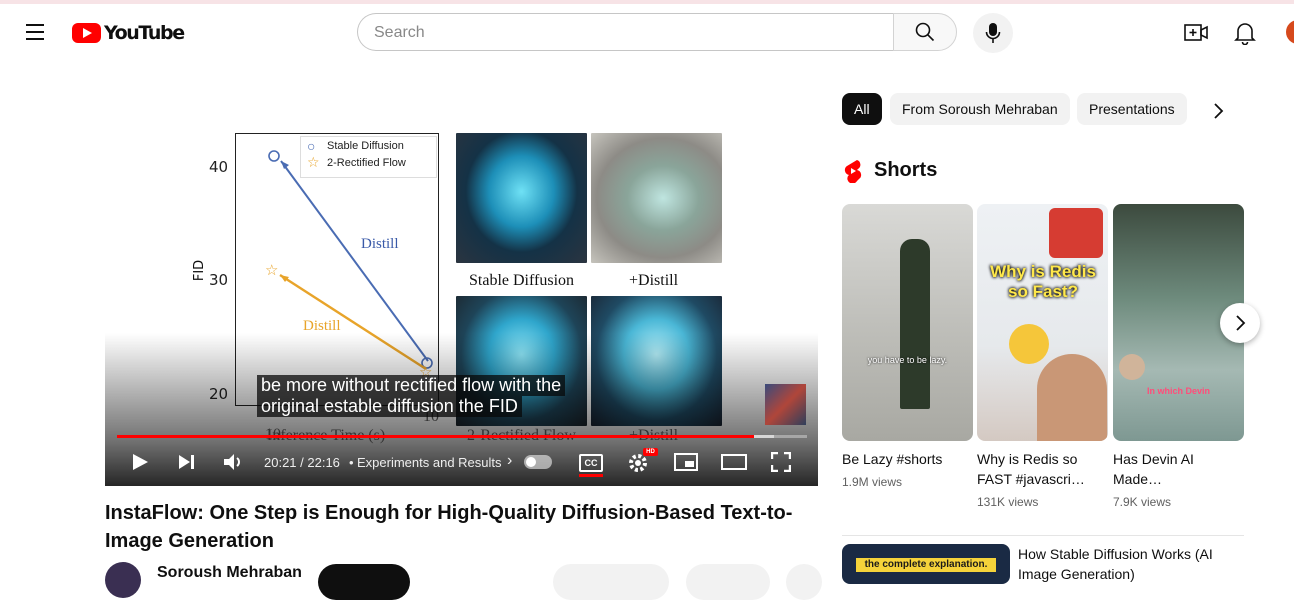  I want to click on chips-next-chevron-icon, so click(1218, 111).